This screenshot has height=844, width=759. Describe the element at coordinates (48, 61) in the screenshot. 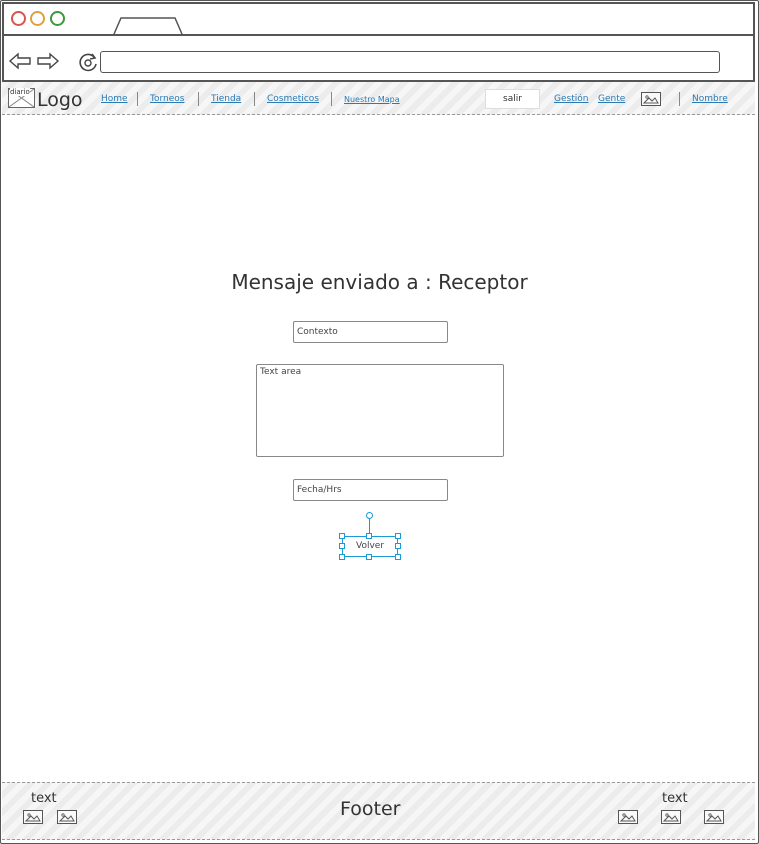

I see `forward-arrow-icon` at that location.